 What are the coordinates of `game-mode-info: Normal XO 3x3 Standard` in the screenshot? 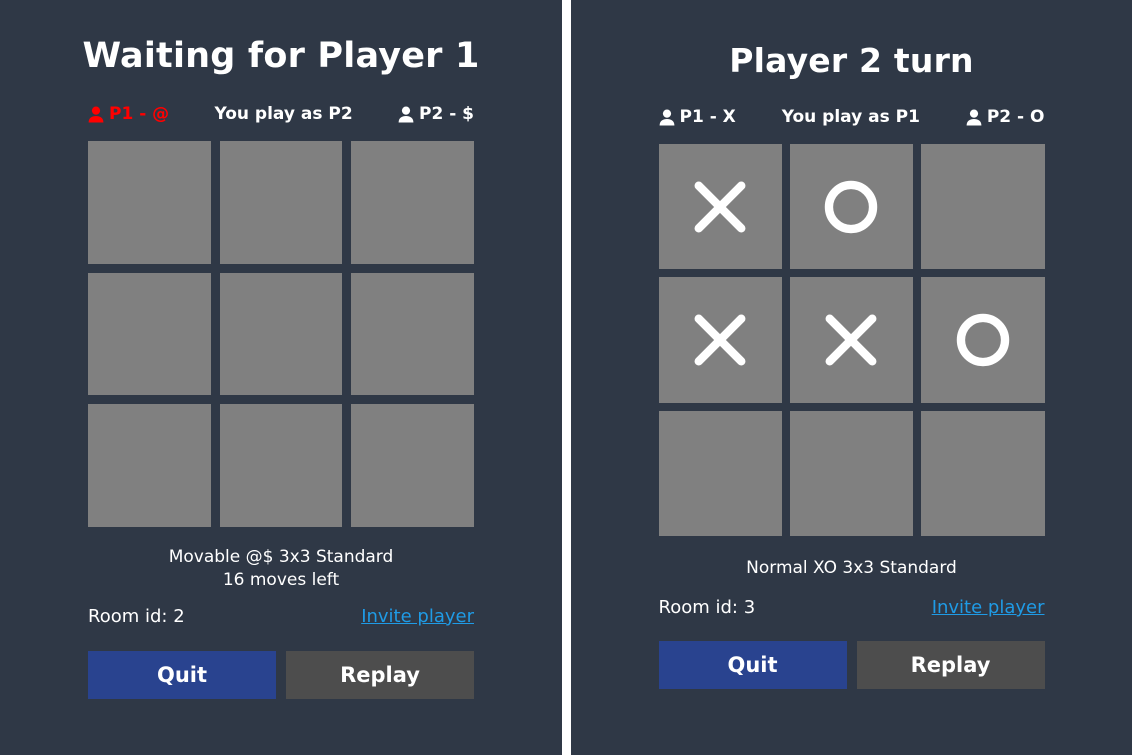 It's located at (851, 568).